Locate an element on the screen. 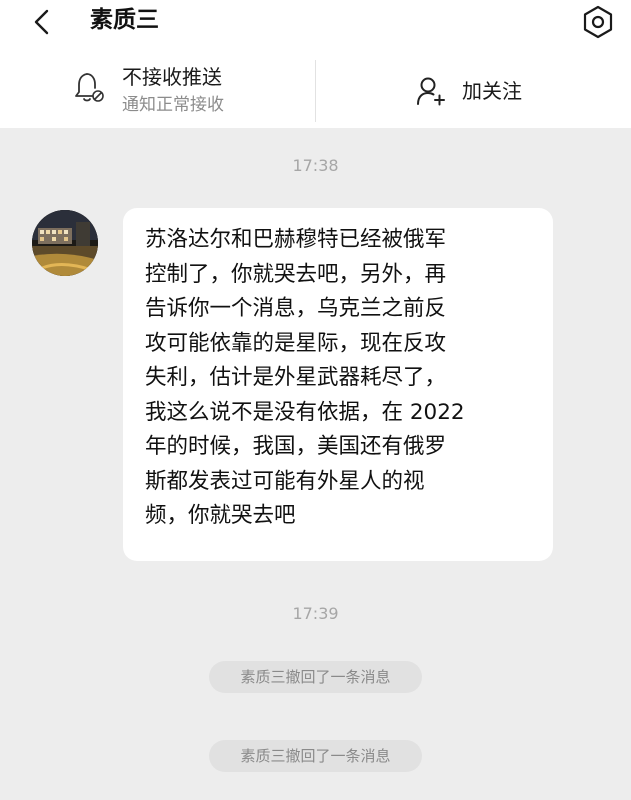 This screenshot has height=800, width=631. timestamp: 17:38 is located at coordinates (315, 165).